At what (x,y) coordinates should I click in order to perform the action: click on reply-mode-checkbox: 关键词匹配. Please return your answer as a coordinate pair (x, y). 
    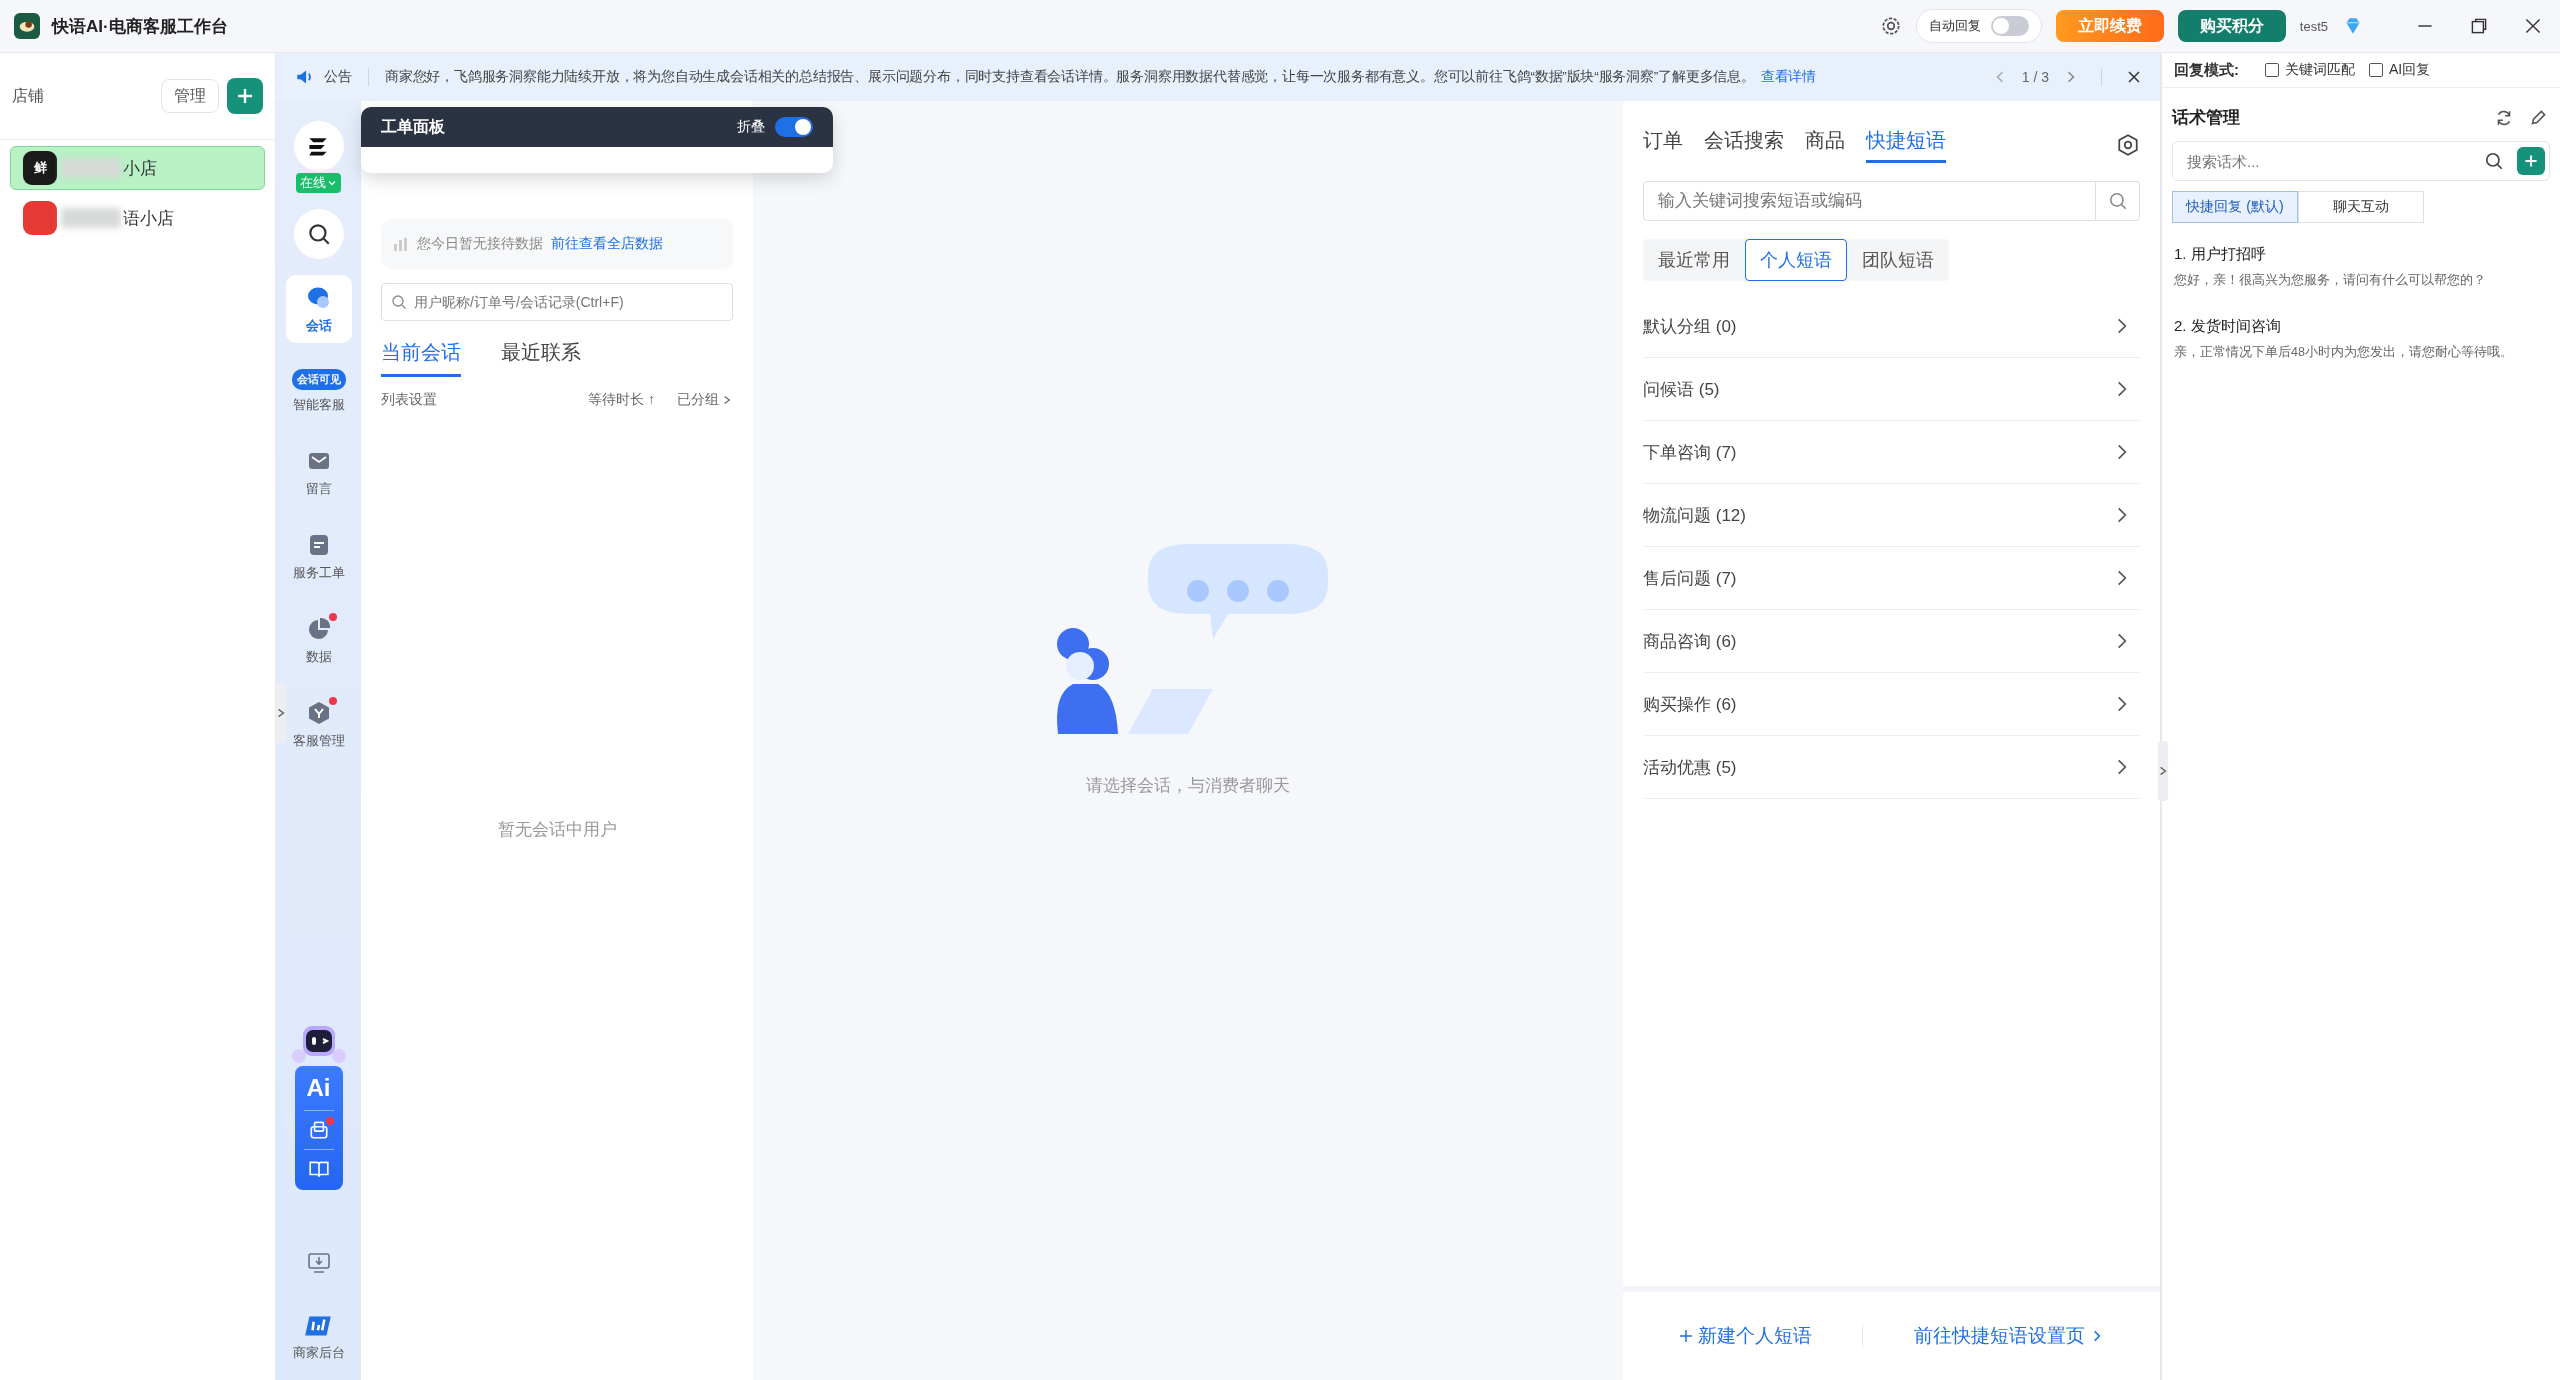
    Looking at the image, I should click on (2310, 70).